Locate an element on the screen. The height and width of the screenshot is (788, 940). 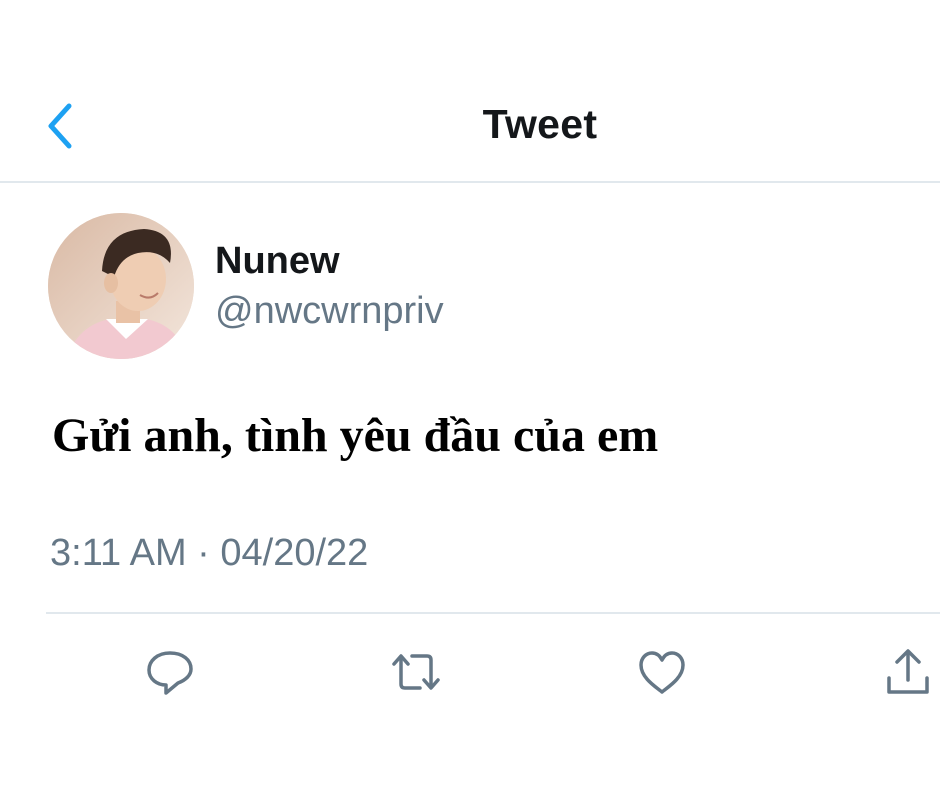
share-icon is located at coordinates (908, 671).